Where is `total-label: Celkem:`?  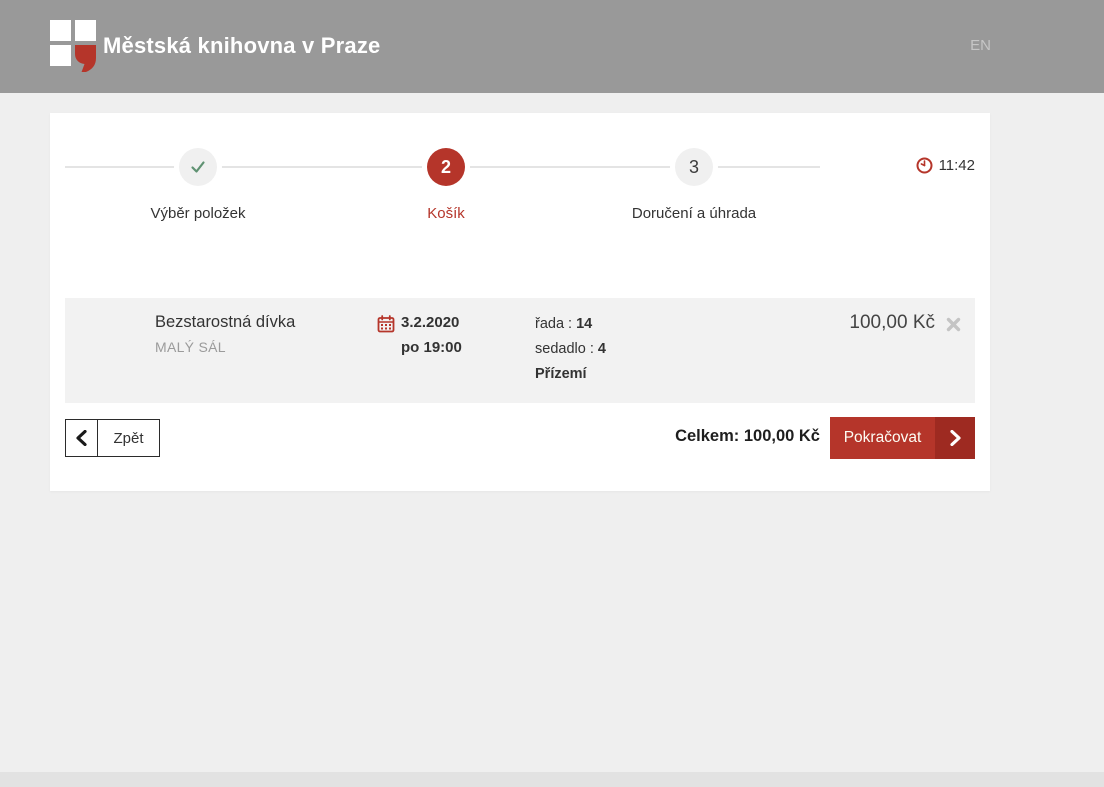 total-label: Celkem: is located at coordinates (709, 436).